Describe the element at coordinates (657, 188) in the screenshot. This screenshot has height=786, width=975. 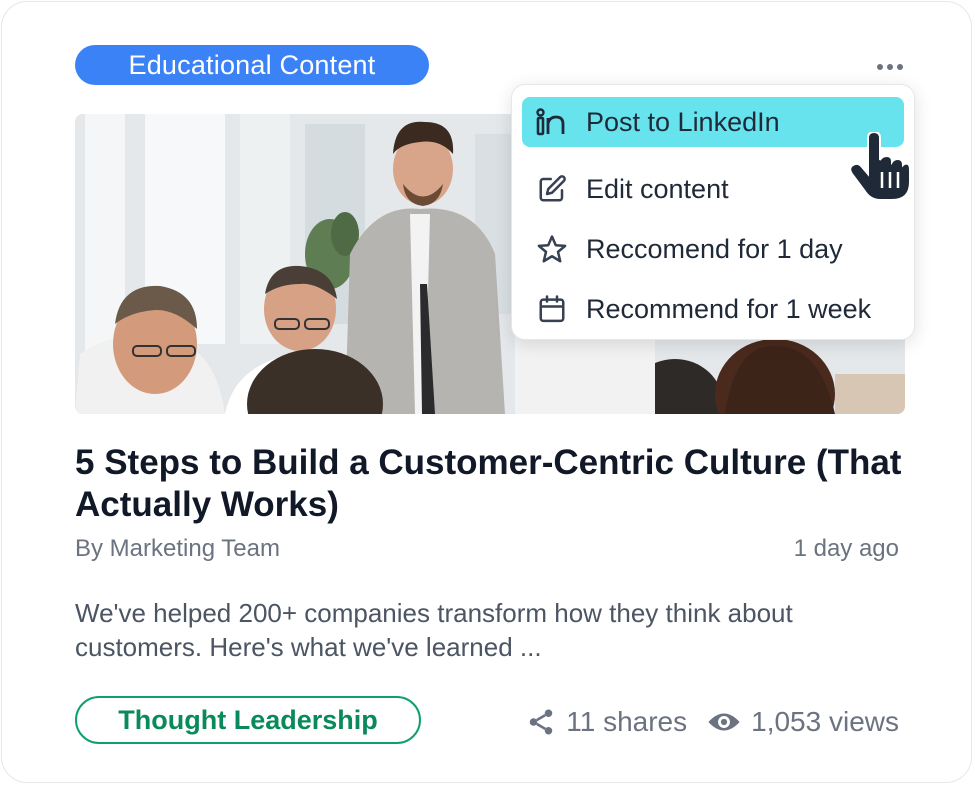
I see `menu-item-label: Edit content` at that location.